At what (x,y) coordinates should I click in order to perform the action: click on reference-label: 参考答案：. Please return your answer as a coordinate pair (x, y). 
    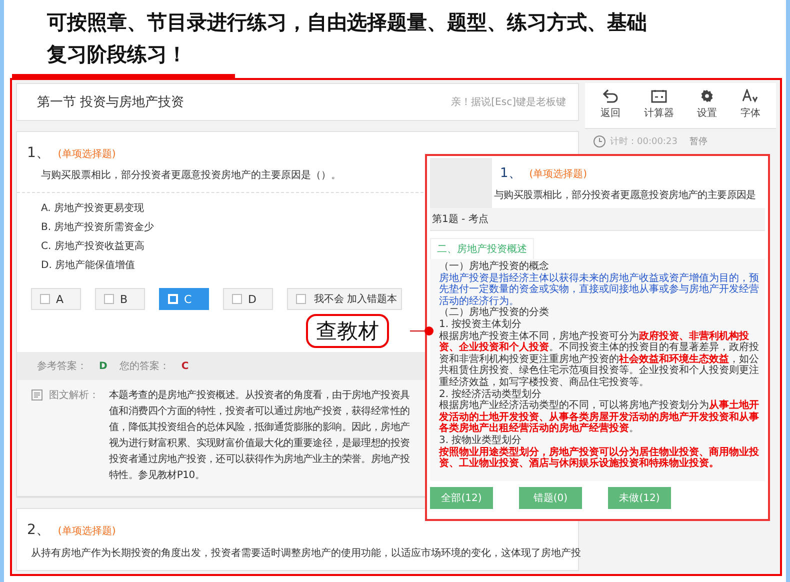
    Looking at the image, I should click on (62, 366).